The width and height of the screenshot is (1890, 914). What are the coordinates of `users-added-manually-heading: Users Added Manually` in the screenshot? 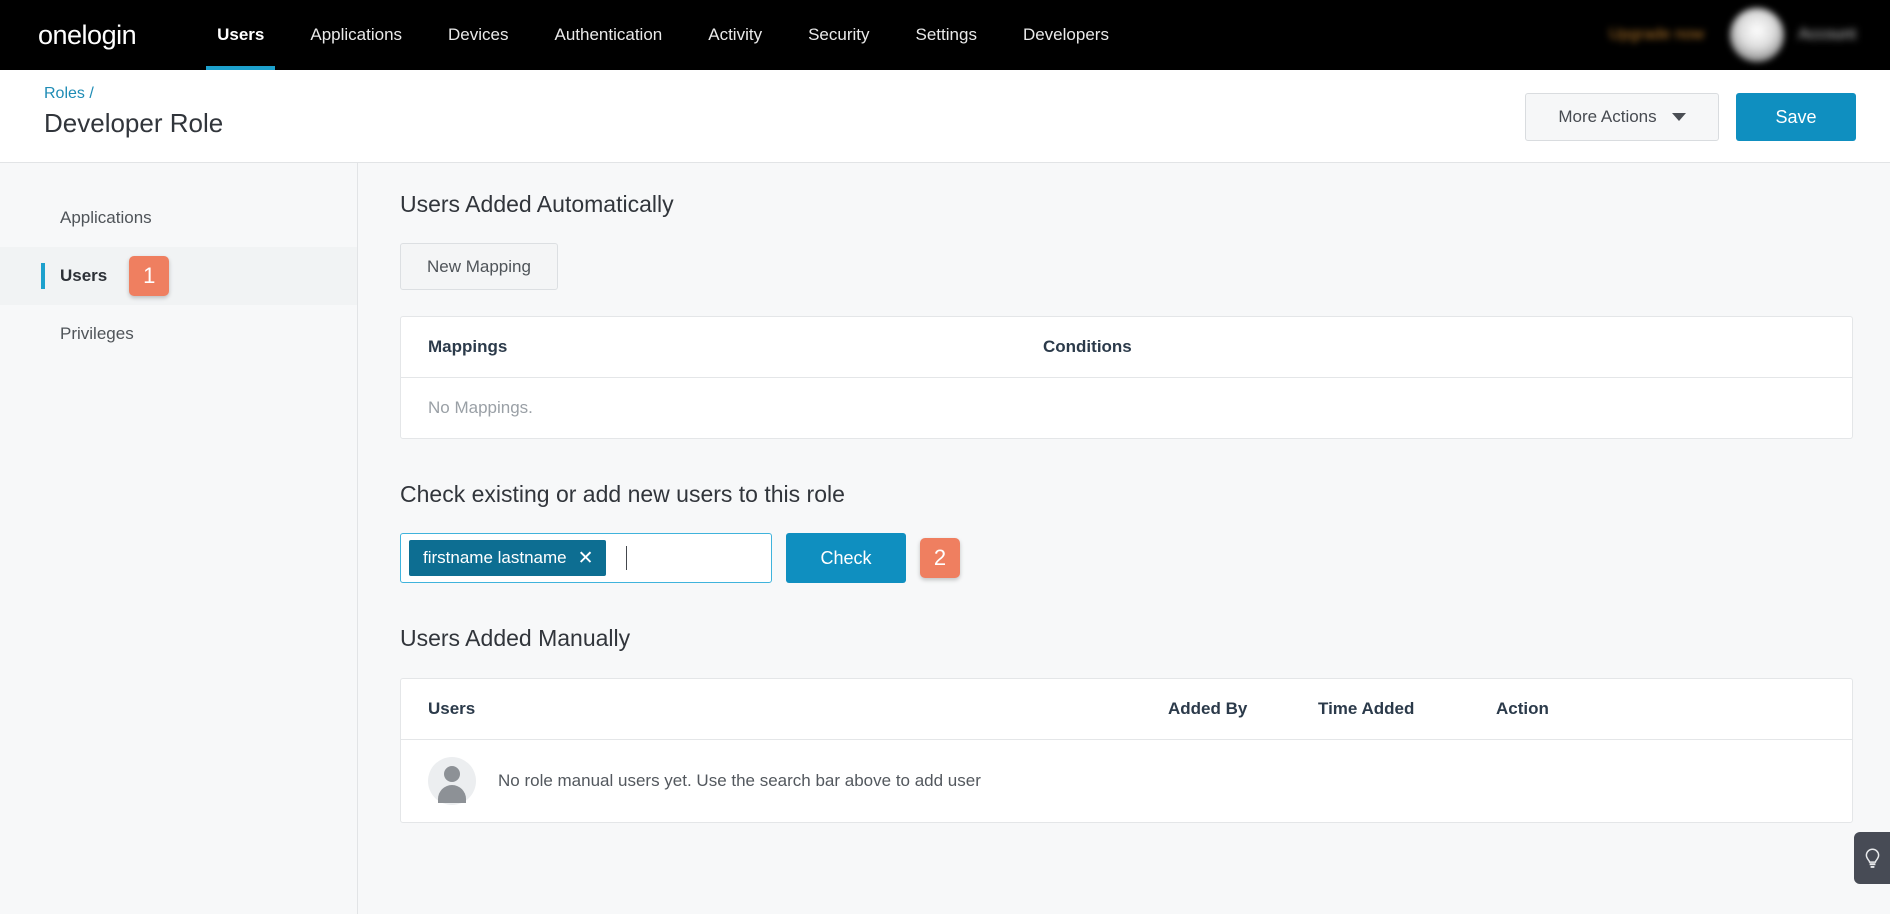 It's located at (515, 638).